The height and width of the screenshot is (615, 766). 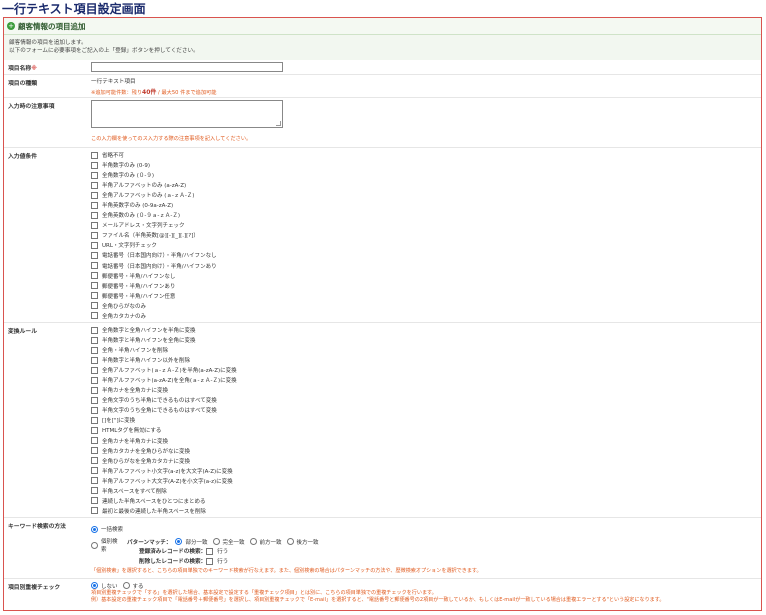 I want to click on rule-label: 連続した半角スペースをひとつにまとめる, so click(x=154, y=501).